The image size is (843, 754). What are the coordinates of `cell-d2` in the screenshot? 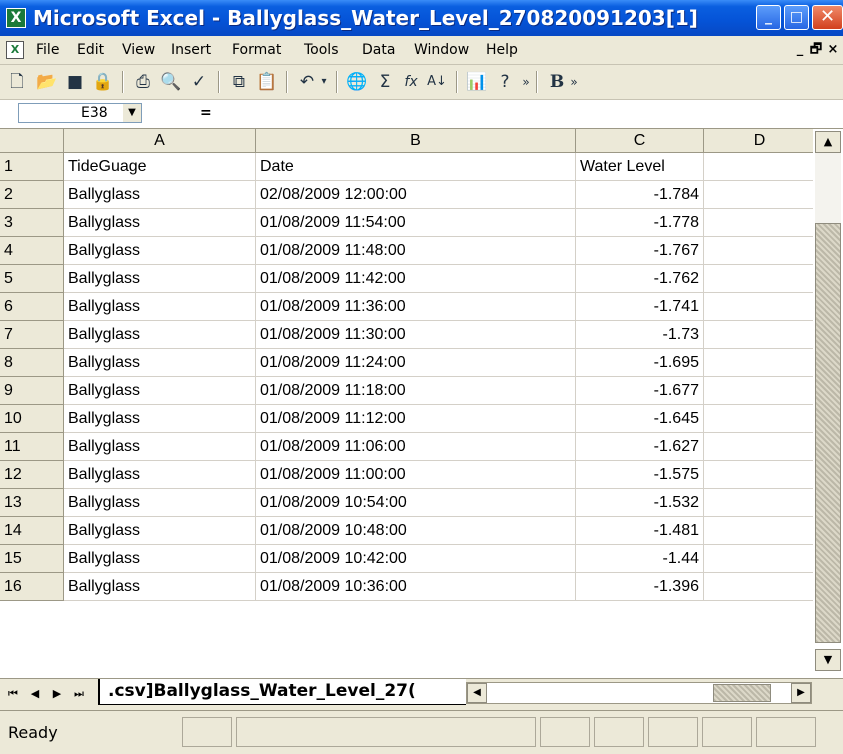 It's located at (758, 195).